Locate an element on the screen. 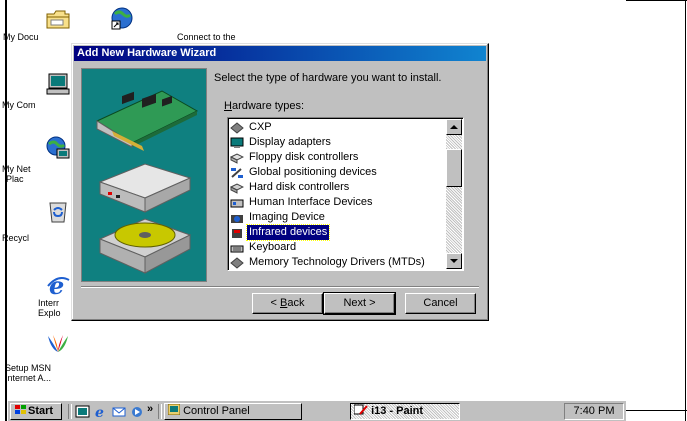  infrared-icon is located at coordinates (237, 233).